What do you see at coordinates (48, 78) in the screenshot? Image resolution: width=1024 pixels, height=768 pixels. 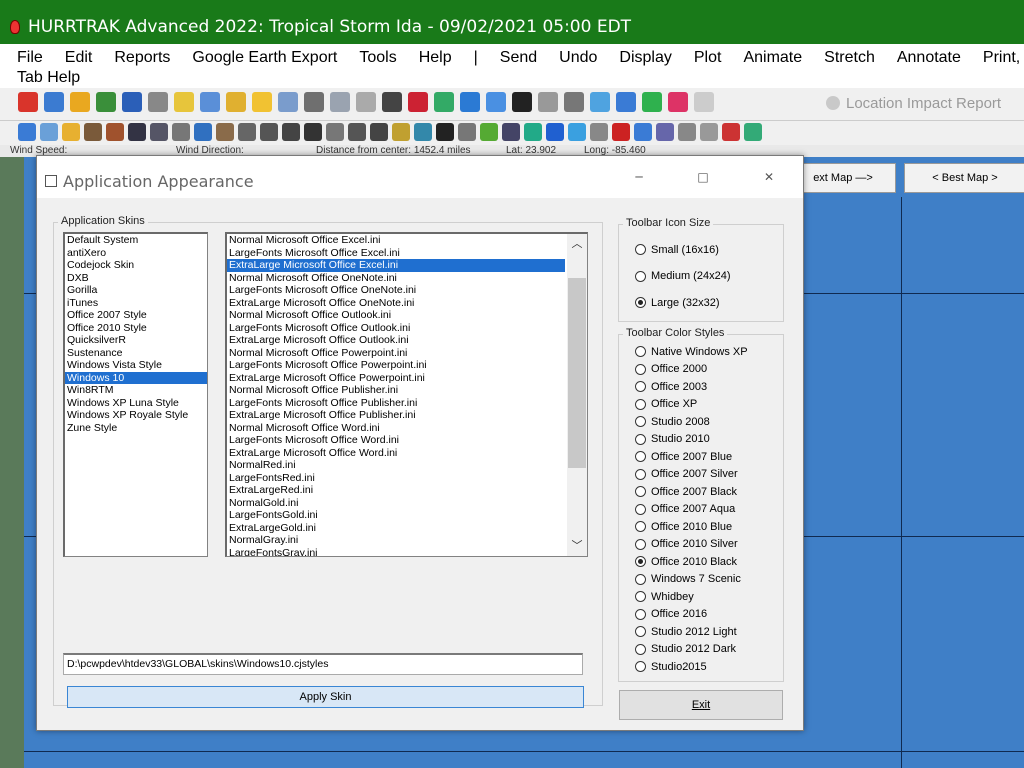 I see `menu-item-tab-help: Tab Help` at bounding box center [48, 78].